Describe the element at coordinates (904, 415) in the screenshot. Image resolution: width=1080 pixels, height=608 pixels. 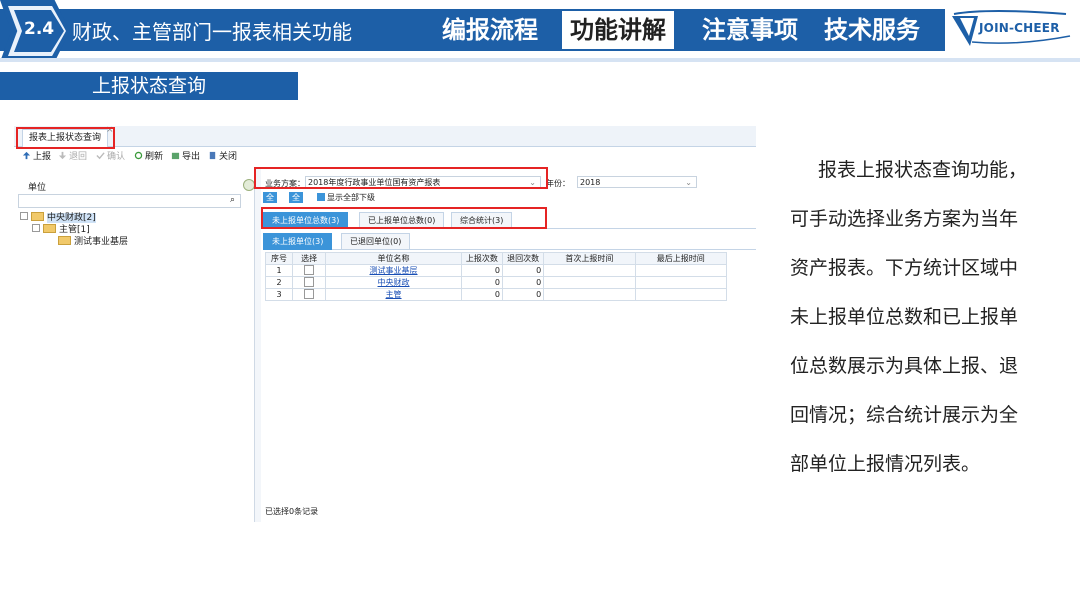
I see `description-line: 回情况；综合统计展示为全` at that location.